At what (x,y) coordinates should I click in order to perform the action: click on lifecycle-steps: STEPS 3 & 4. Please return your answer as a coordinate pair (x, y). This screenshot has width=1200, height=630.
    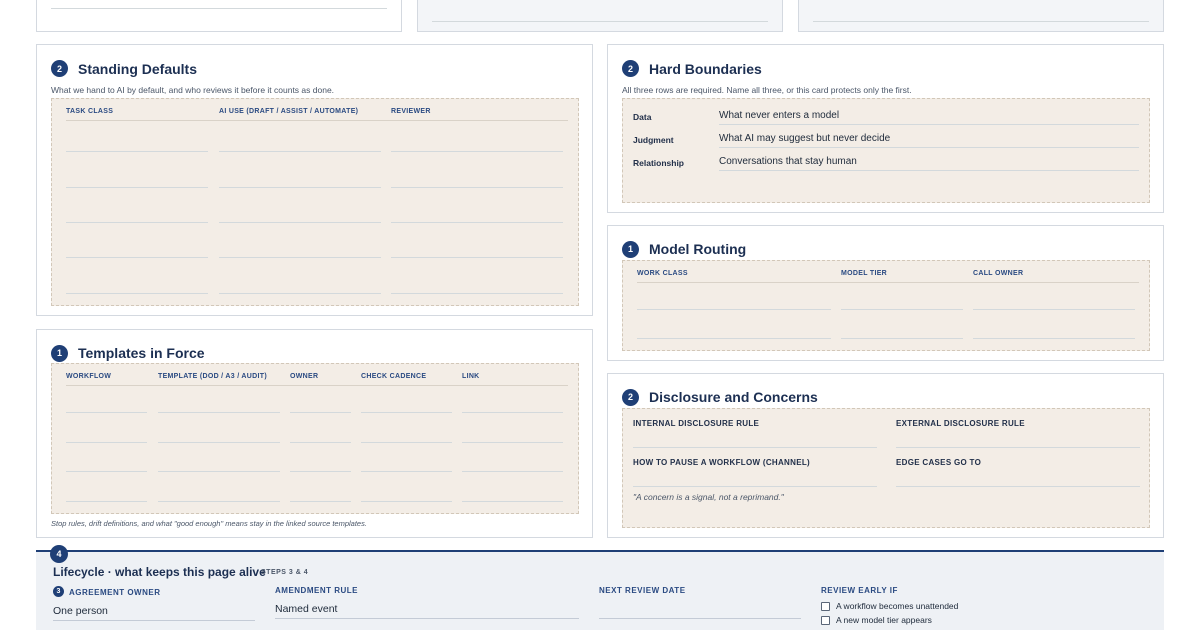
    Looking at the image, I should click on (285, 572).